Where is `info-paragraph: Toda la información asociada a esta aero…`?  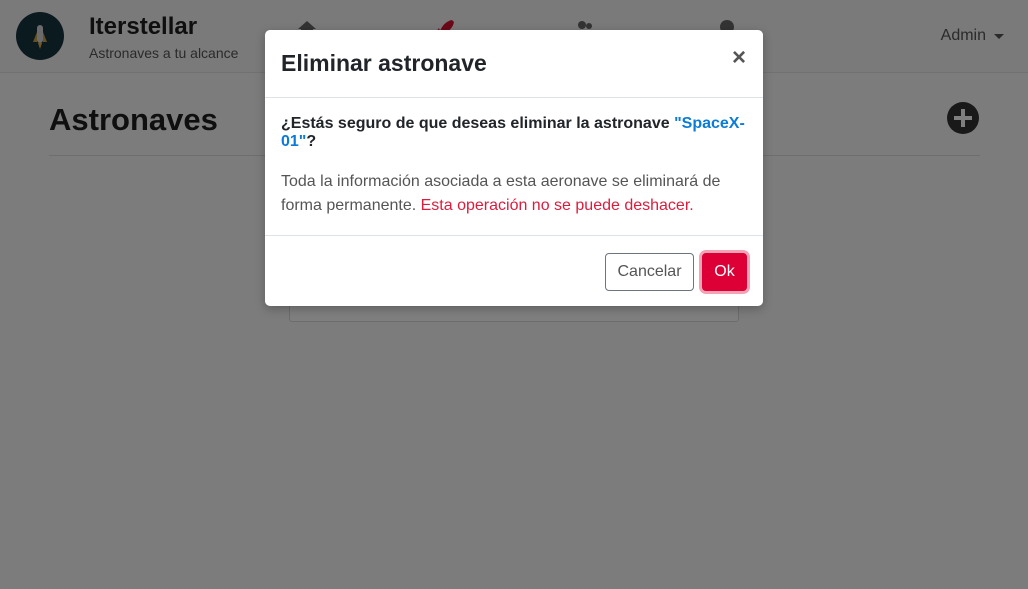
info-paragraph: Toda la información asociada a esta aero… is located at coordinates (514, 194).